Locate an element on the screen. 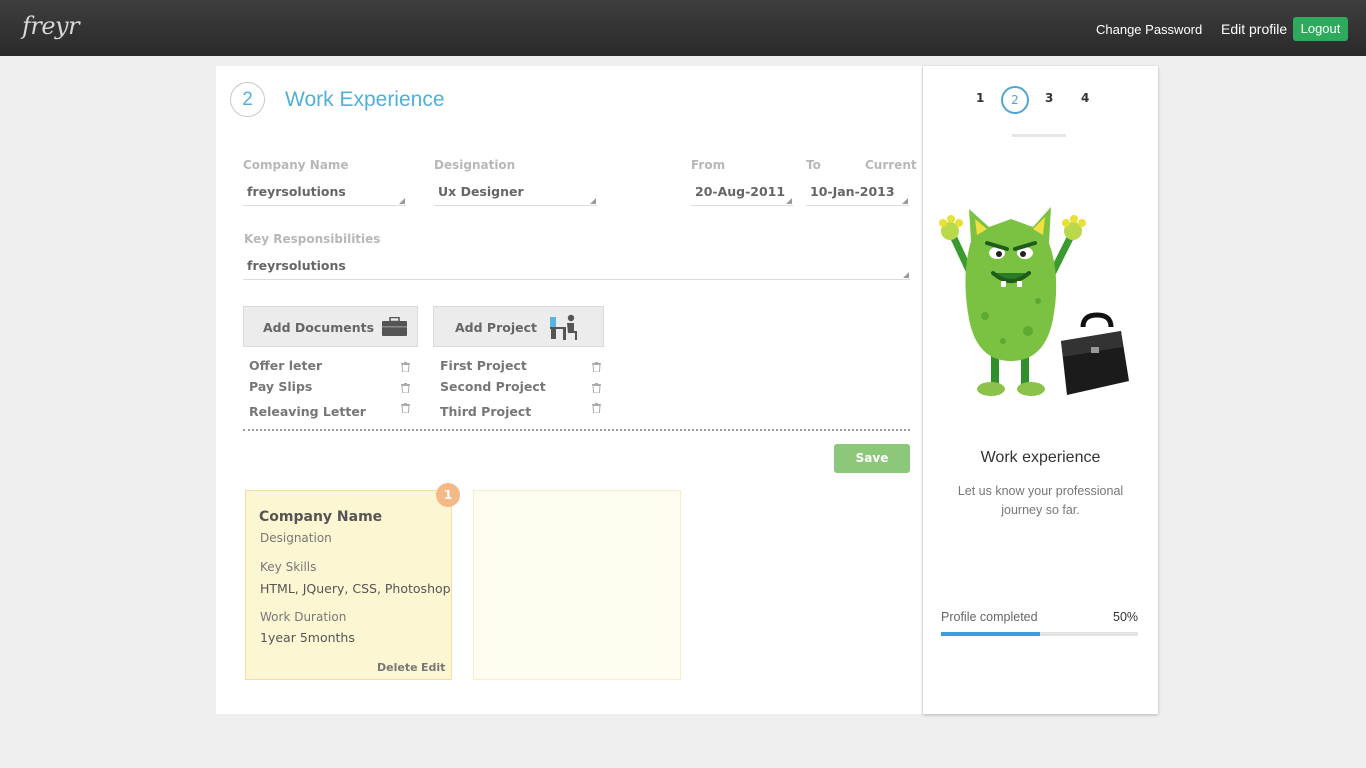 The height and width of the screenshot is (768, 1366). company-name-value: freyrsolutions is located at coordinates (296, 191).